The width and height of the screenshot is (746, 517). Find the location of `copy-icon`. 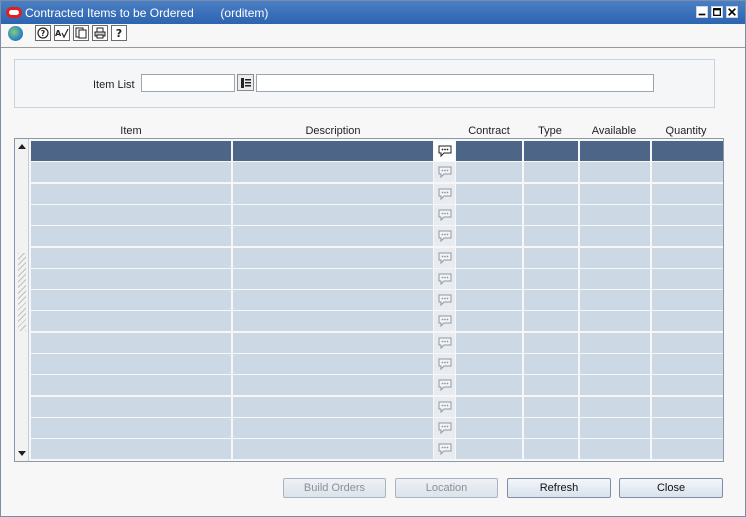

copy-icon is located at coordinates (81, 33).